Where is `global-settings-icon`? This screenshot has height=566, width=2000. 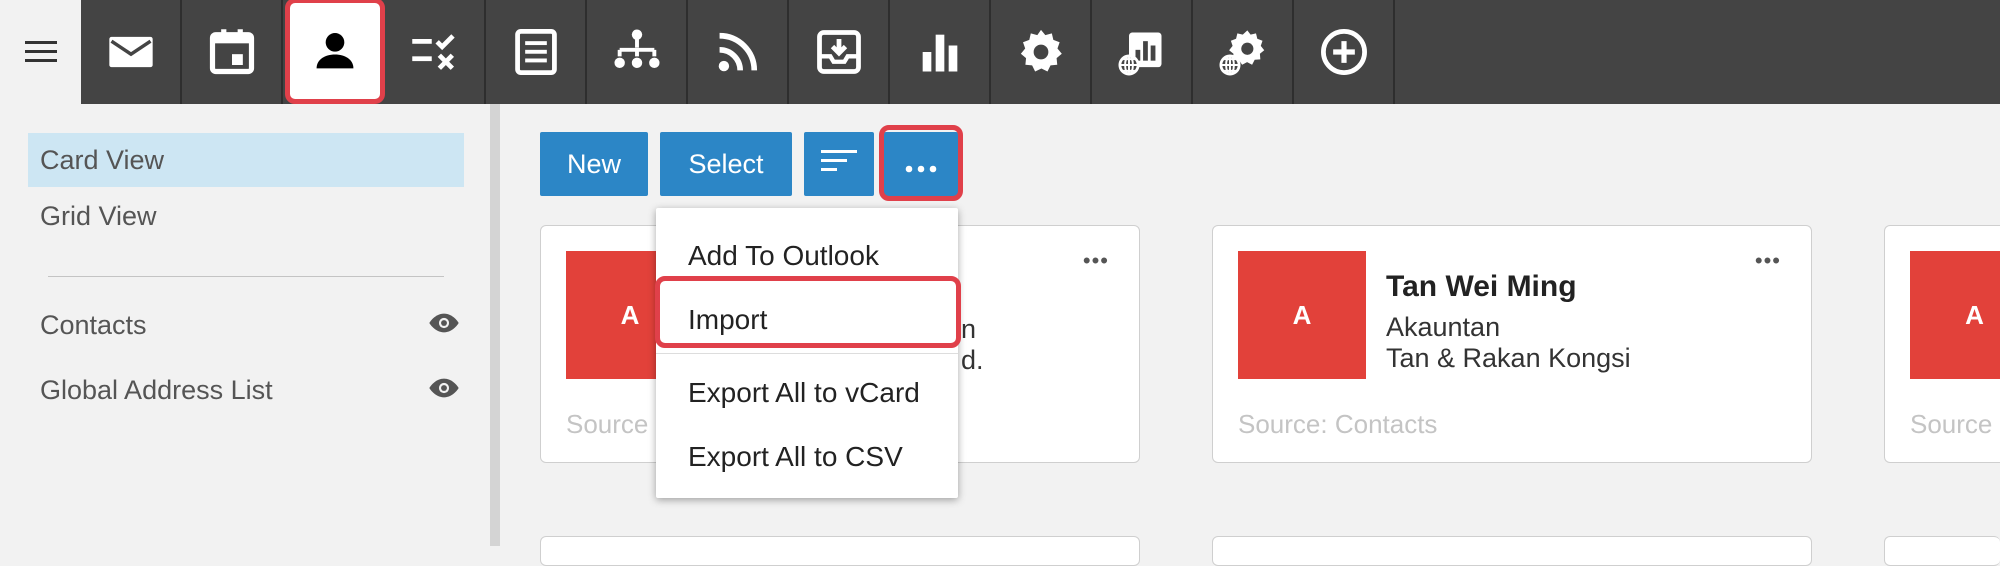
global-settings-icon is located at coordinates (1243, 52).